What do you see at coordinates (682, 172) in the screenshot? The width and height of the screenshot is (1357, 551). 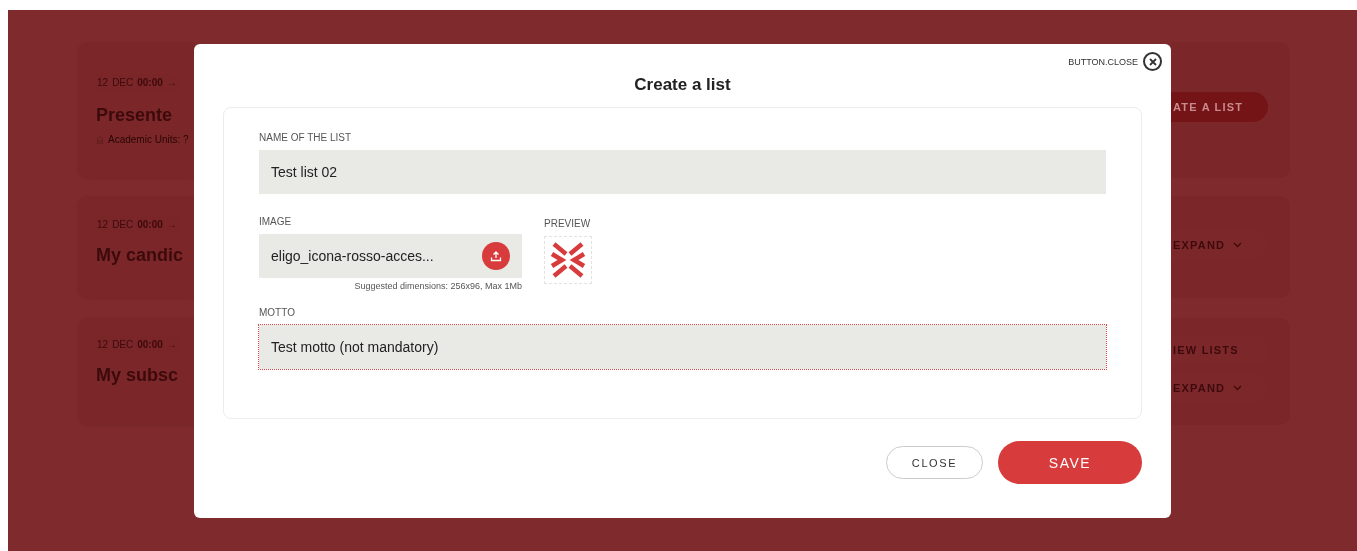 I see `input-field: Test list 02` at bounding box center [682, 172].